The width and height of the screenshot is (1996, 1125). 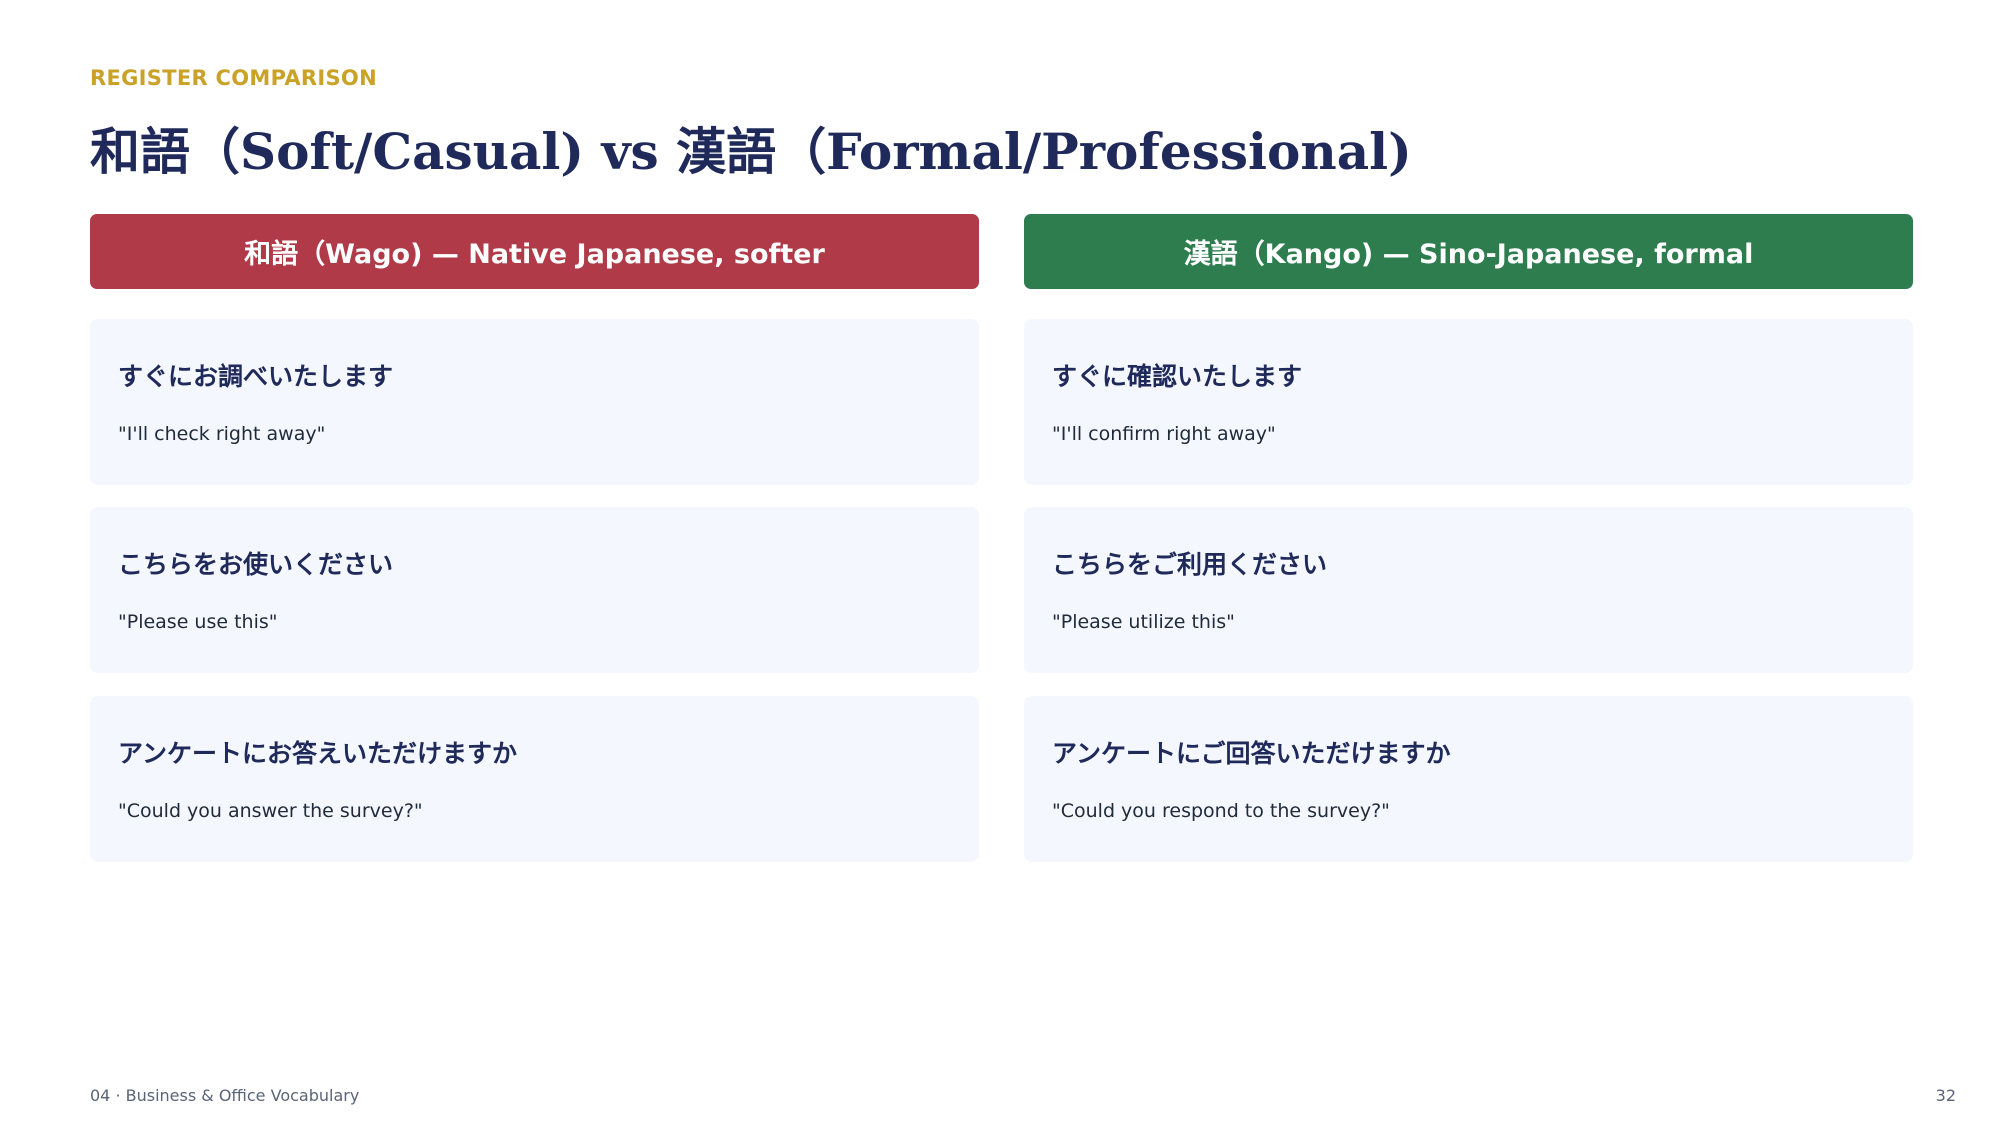 What do you see at coordinates (1190, 564) in the screenshot?
I see `japanese-phrase: こちらをご利用ください` at bounding box center [1190, 564].